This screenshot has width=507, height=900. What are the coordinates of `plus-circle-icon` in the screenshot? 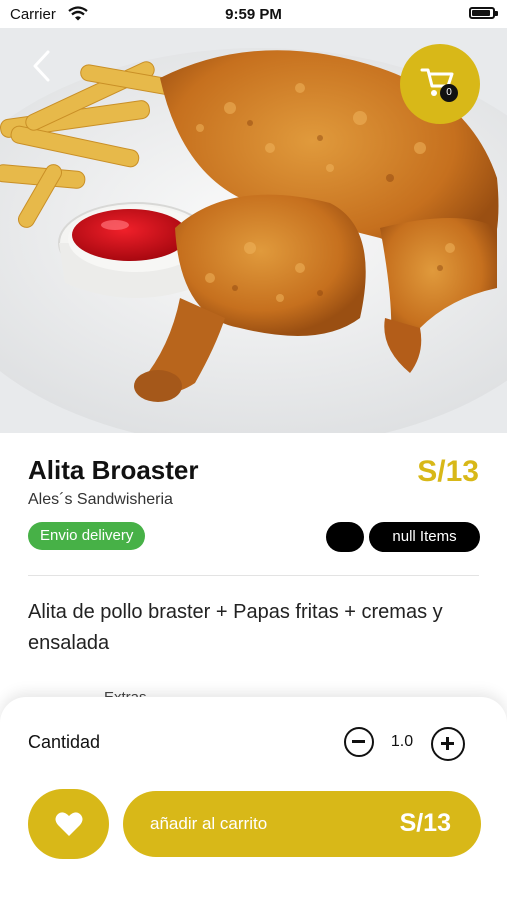 It's located at (448, 744).